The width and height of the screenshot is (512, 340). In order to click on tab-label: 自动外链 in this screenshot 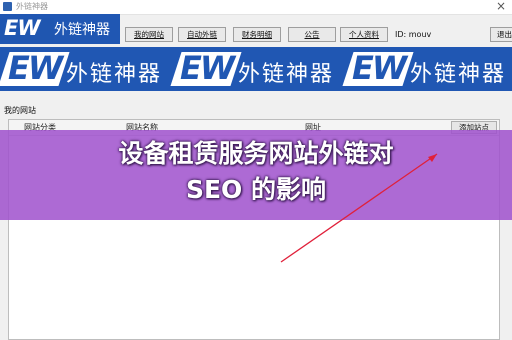, I will do `click(202, 34)`.